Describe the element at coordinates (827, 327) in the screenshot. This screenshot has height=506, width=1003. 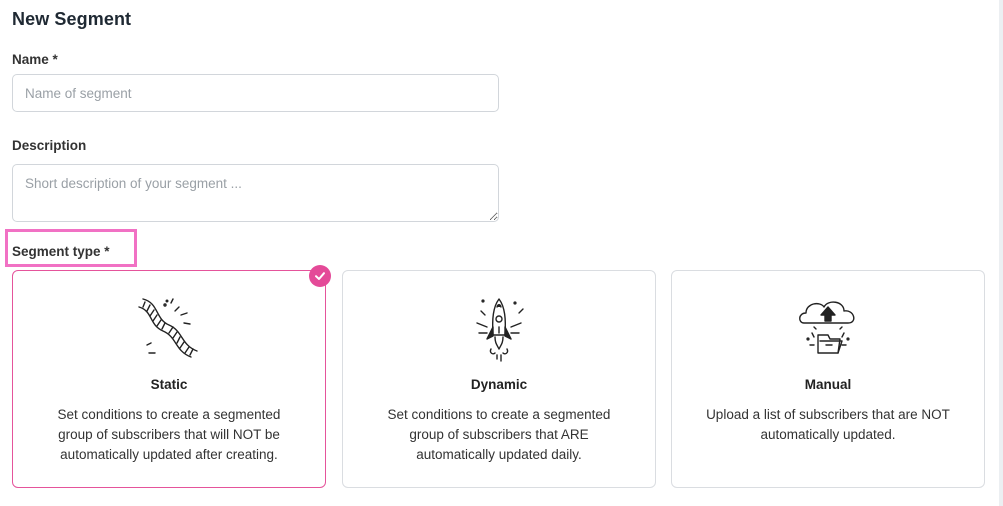
I see `cloud-upload-icon` at that location.